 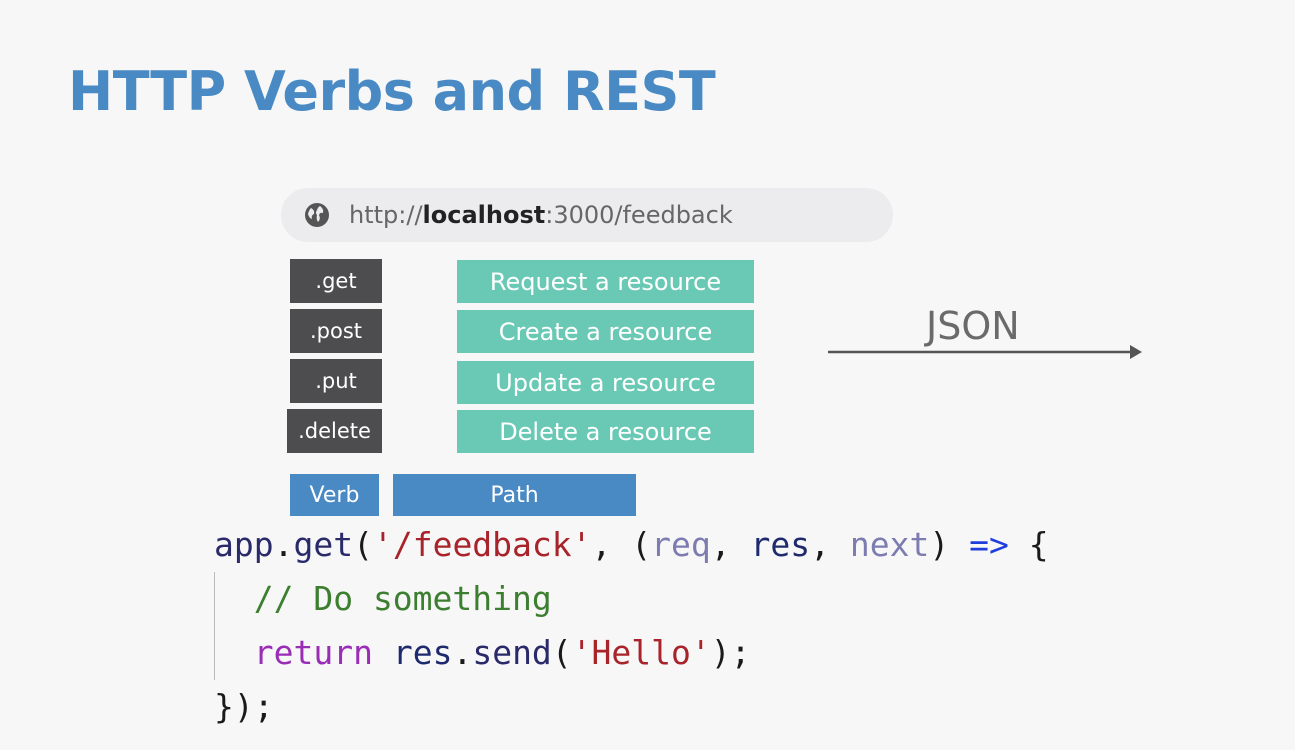 What do you see at coordinates (639, 215) in the screenshot?
I see `url-rest: :3000/feedback` at bounding box center [639, 215].